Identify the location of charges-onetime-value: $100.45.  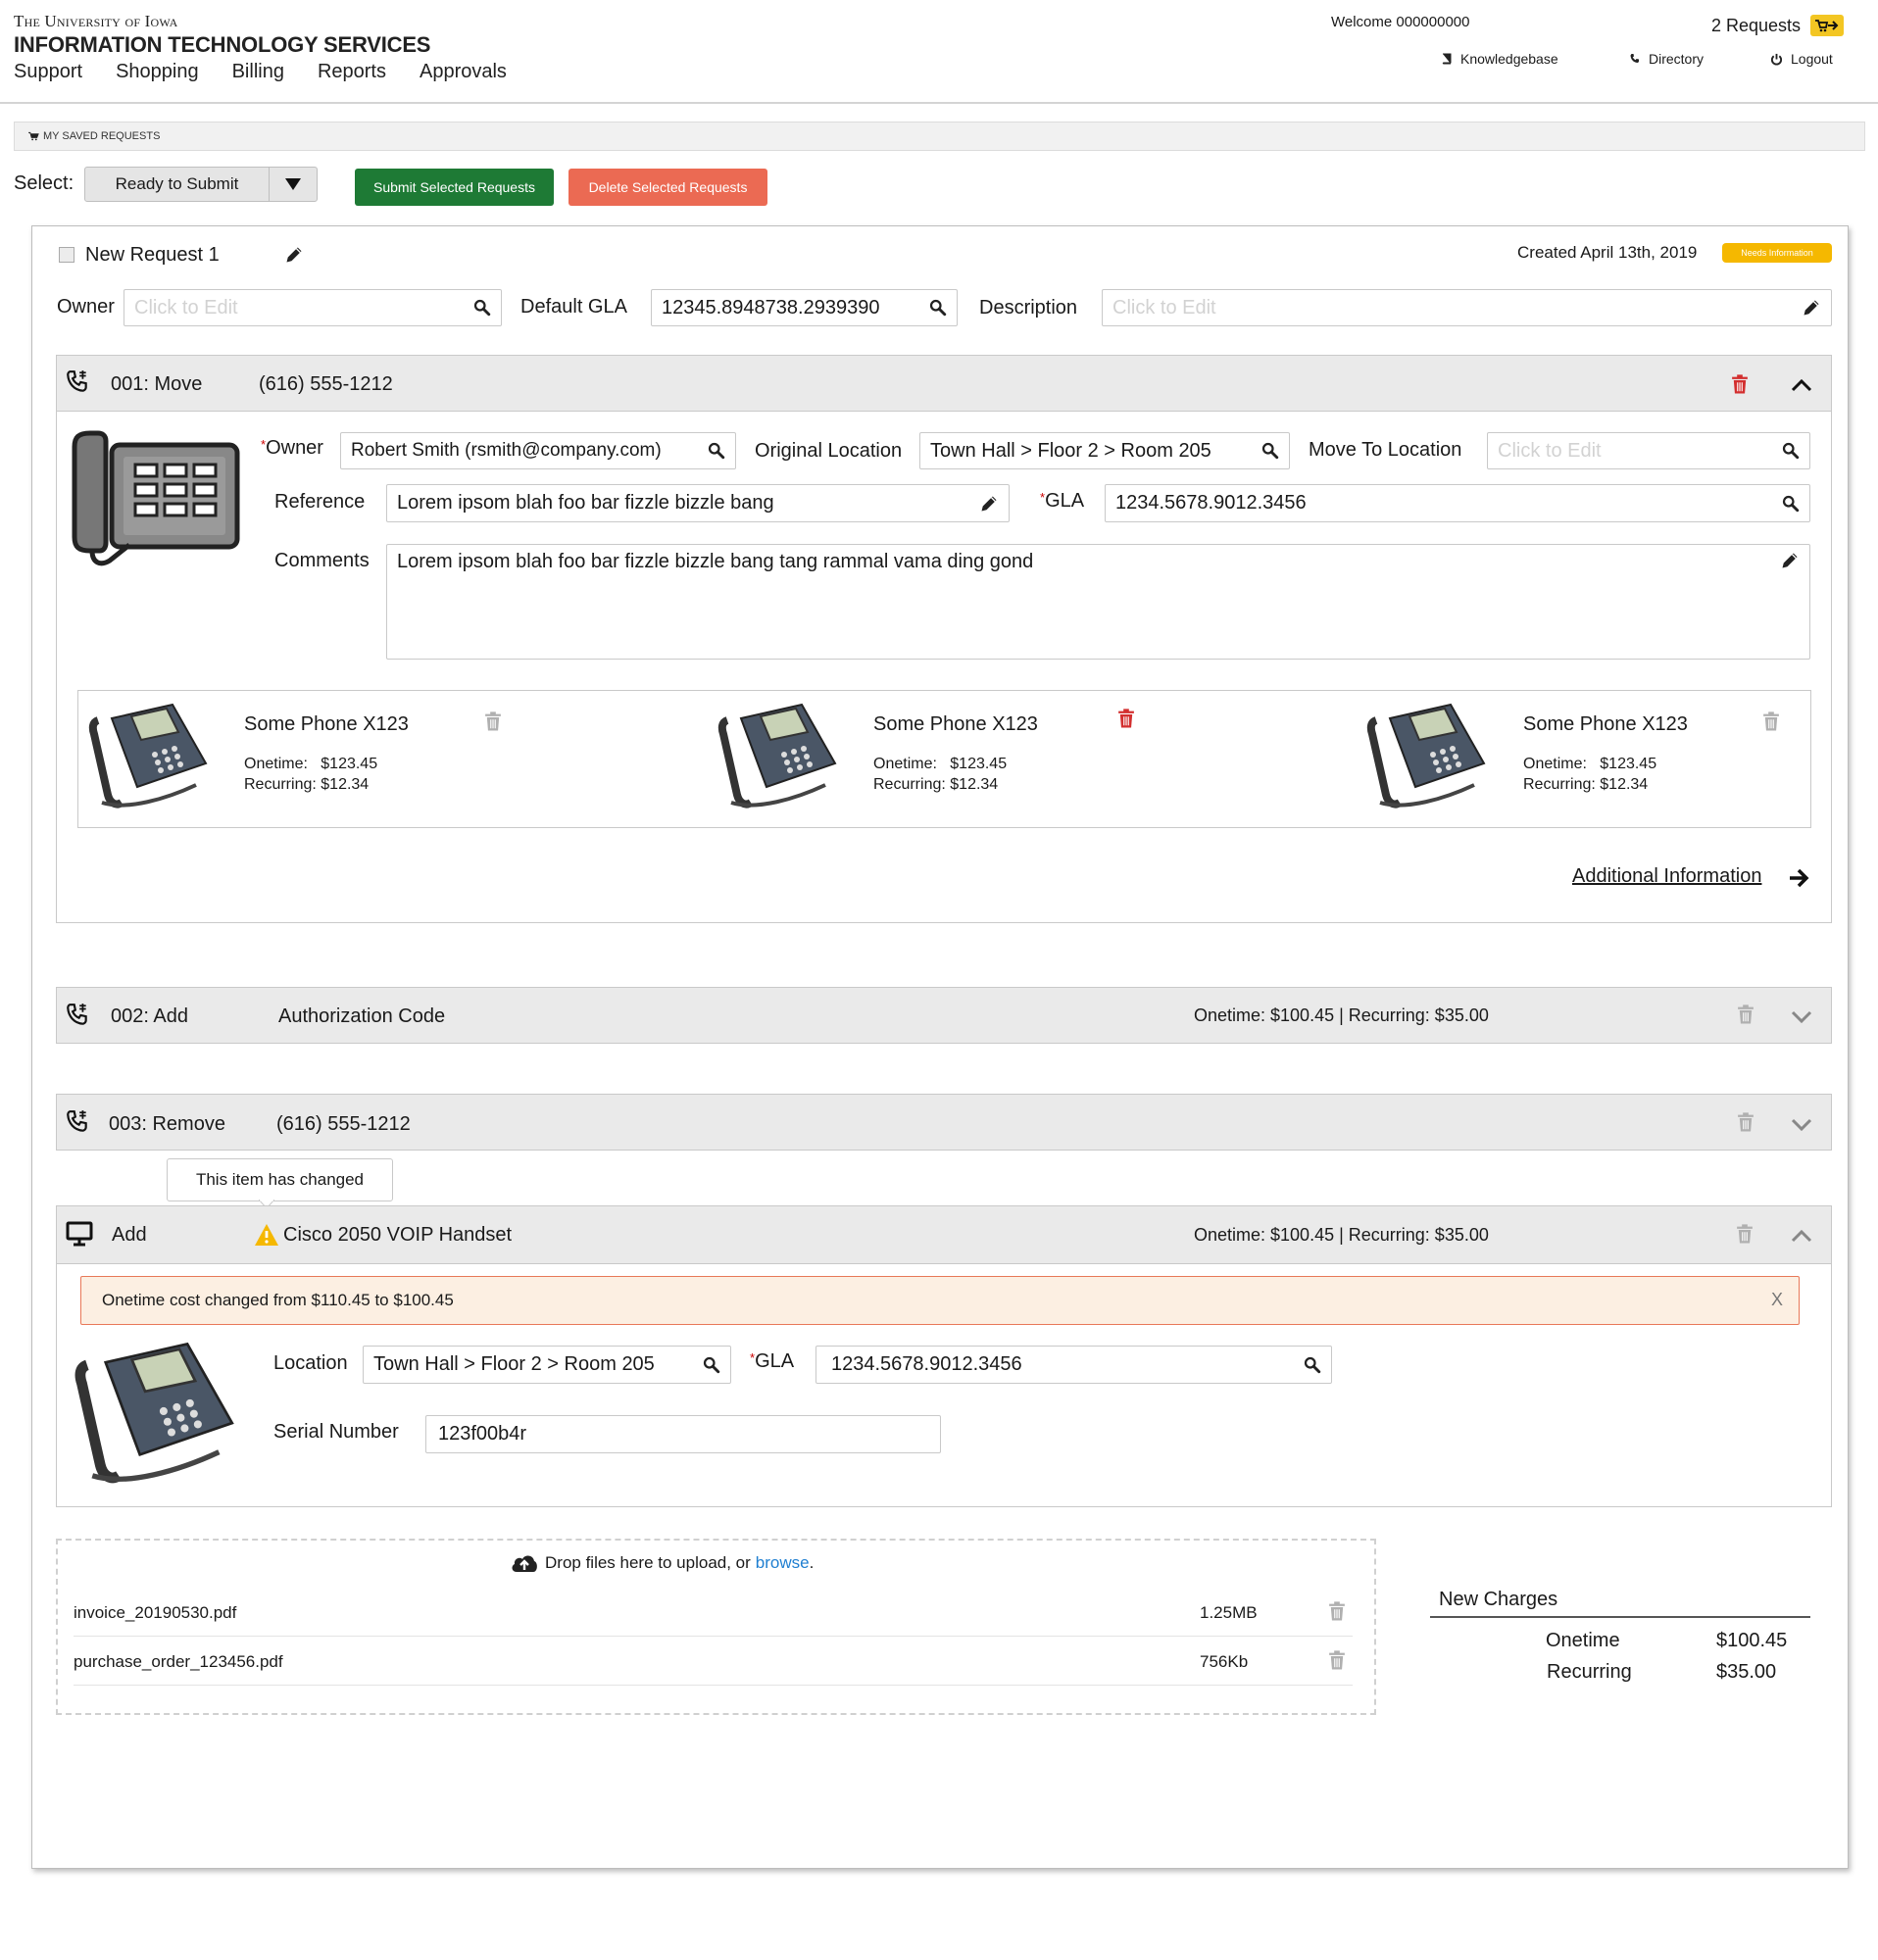
(1752, 1640).